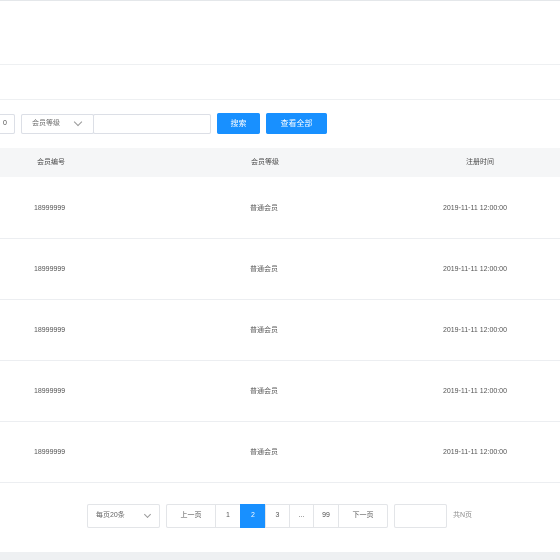  I want to click on search-input, so click(152, 124).